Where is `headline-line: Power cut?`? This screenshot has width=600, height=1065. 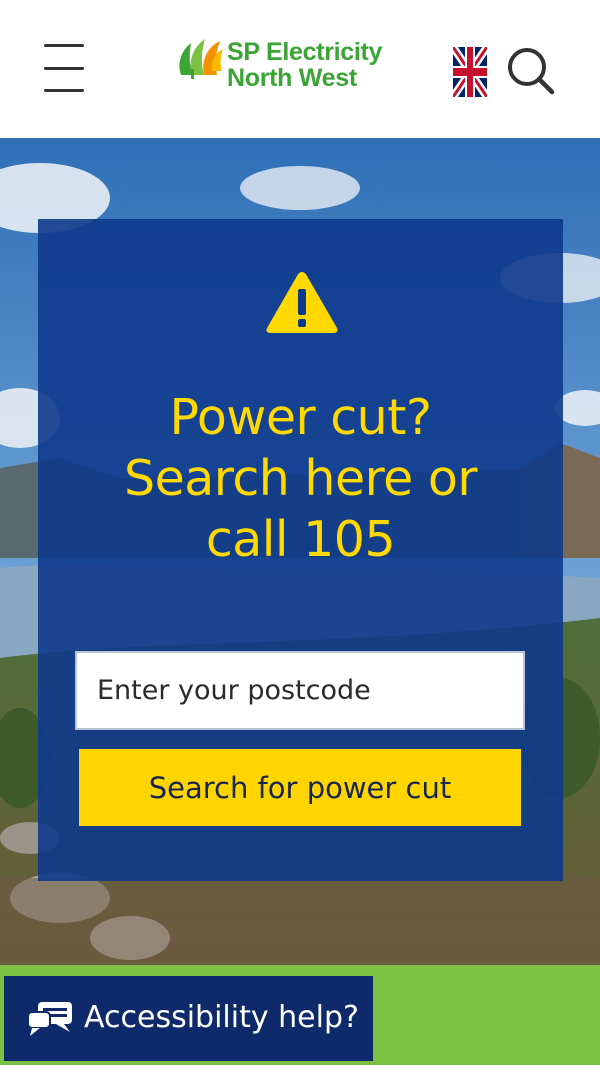 headline-line: Power cut? is located at coordinates (300, 417).